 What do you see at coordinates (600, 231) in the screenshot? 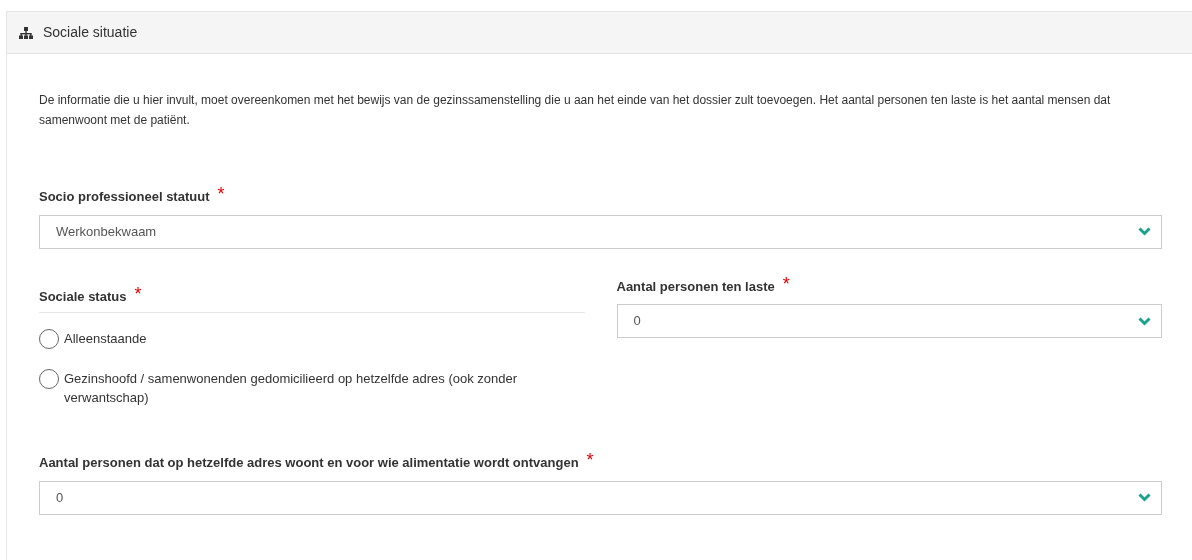
I see `select-field: Werkonbekwaam` at bounding box center [600, 231].